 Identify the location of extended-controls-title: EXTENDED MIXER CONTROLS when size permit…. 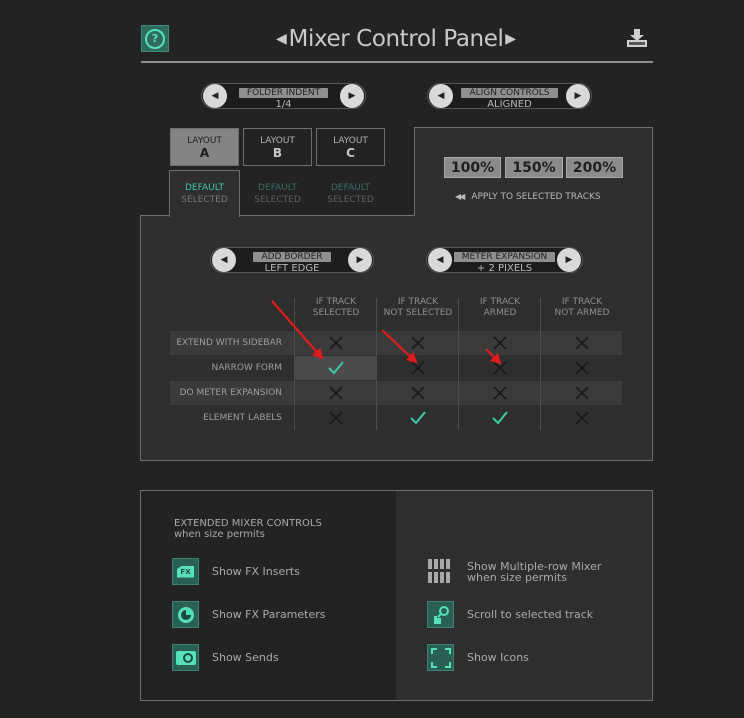
(248, 529).